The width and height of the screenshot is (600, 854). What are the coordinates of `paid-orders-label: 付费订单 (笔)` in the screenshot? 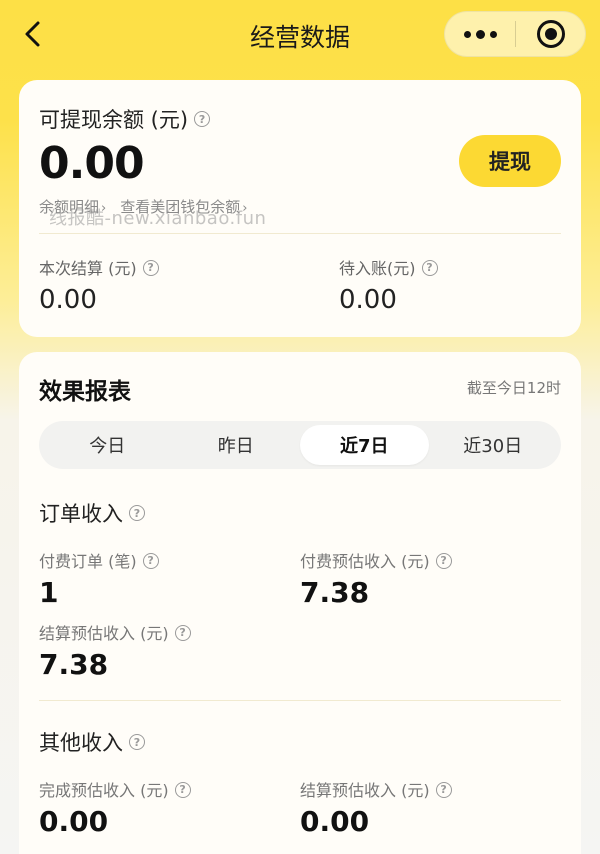 It's located at (88, 561).